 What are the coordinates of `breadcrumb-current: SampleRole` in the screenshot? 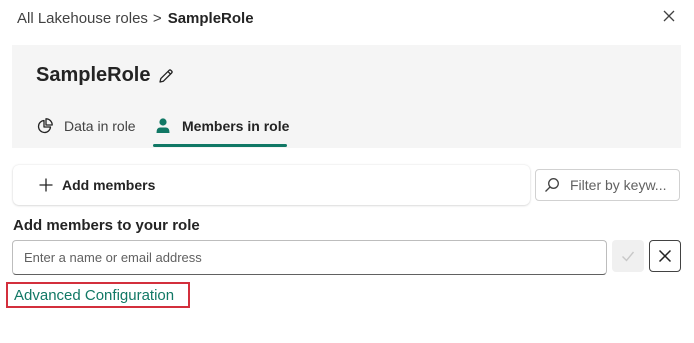 It's located at (210, 18).